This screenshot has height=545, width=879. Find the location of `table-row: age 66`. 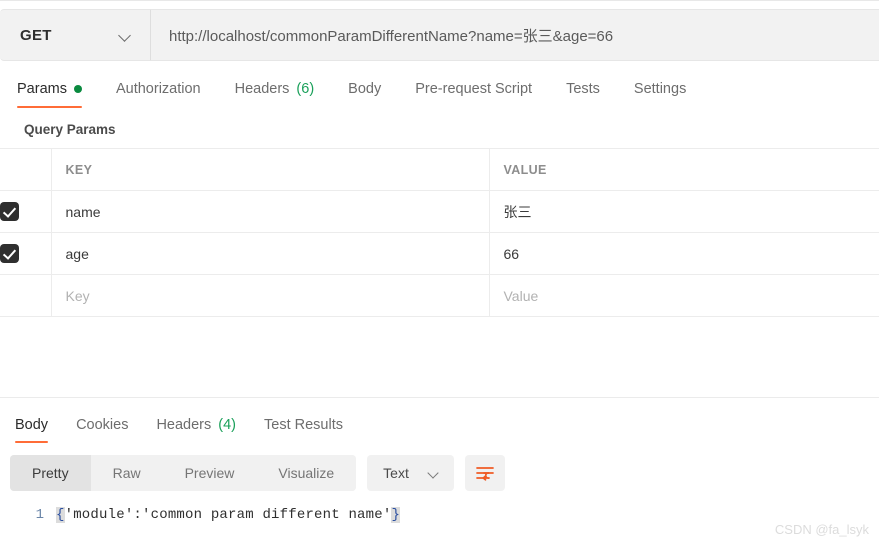

table-row: age 66 is located at coordinates (439, 253).